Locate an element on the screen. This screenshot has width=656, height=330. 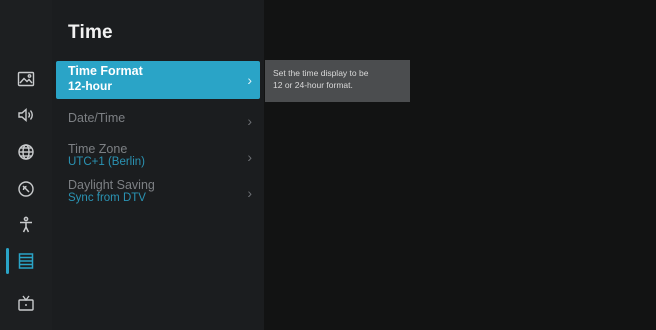
menu-item-time-zone: Time Zone UTC+1 (Berlin) › is located at coordinates (158, 157).